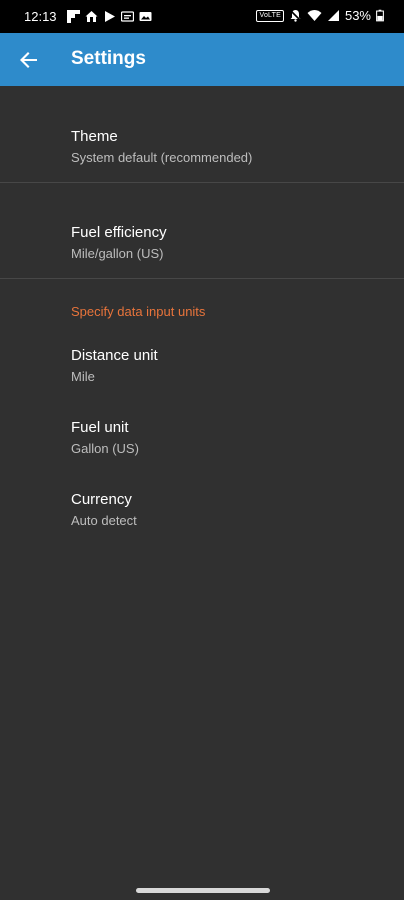  I want to click on pref-distance-unit-title: Distance unit, so click(114, 355).